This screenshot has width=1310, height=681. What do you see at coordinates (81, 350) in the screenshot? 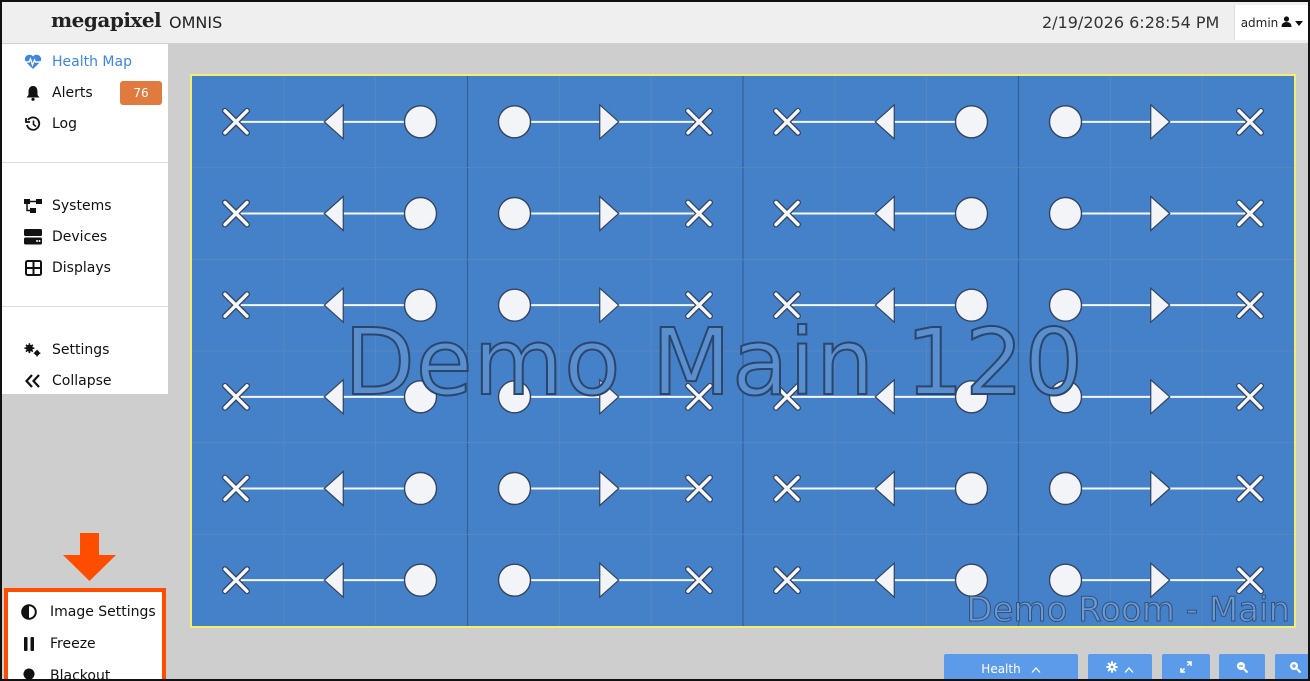
I see `sidebar-item-label: Settings` at bounding box center [81, 350].